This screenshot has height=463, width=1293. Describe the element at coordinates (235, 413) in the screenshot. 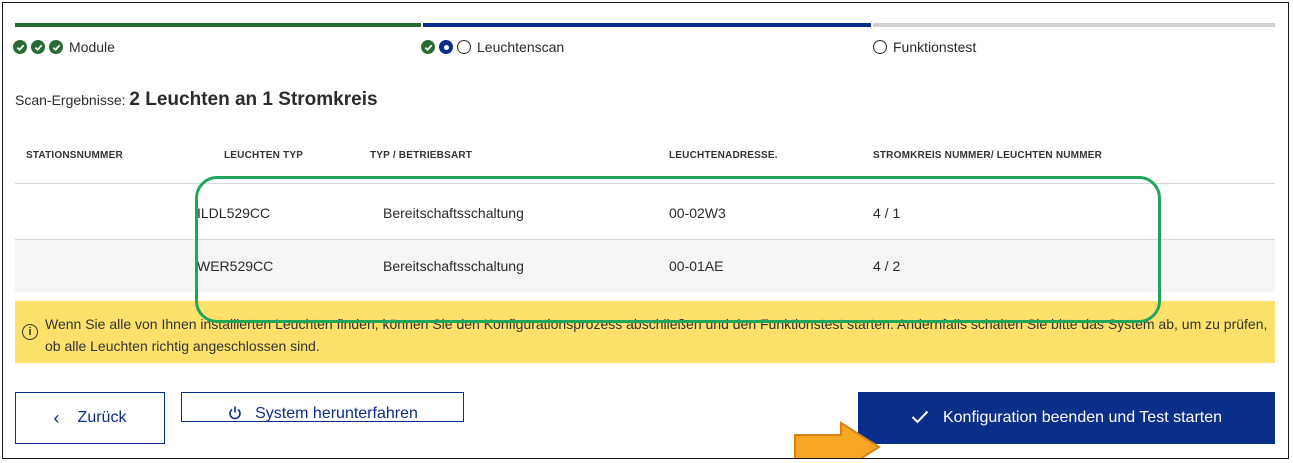

I see `power-icon` at that location.